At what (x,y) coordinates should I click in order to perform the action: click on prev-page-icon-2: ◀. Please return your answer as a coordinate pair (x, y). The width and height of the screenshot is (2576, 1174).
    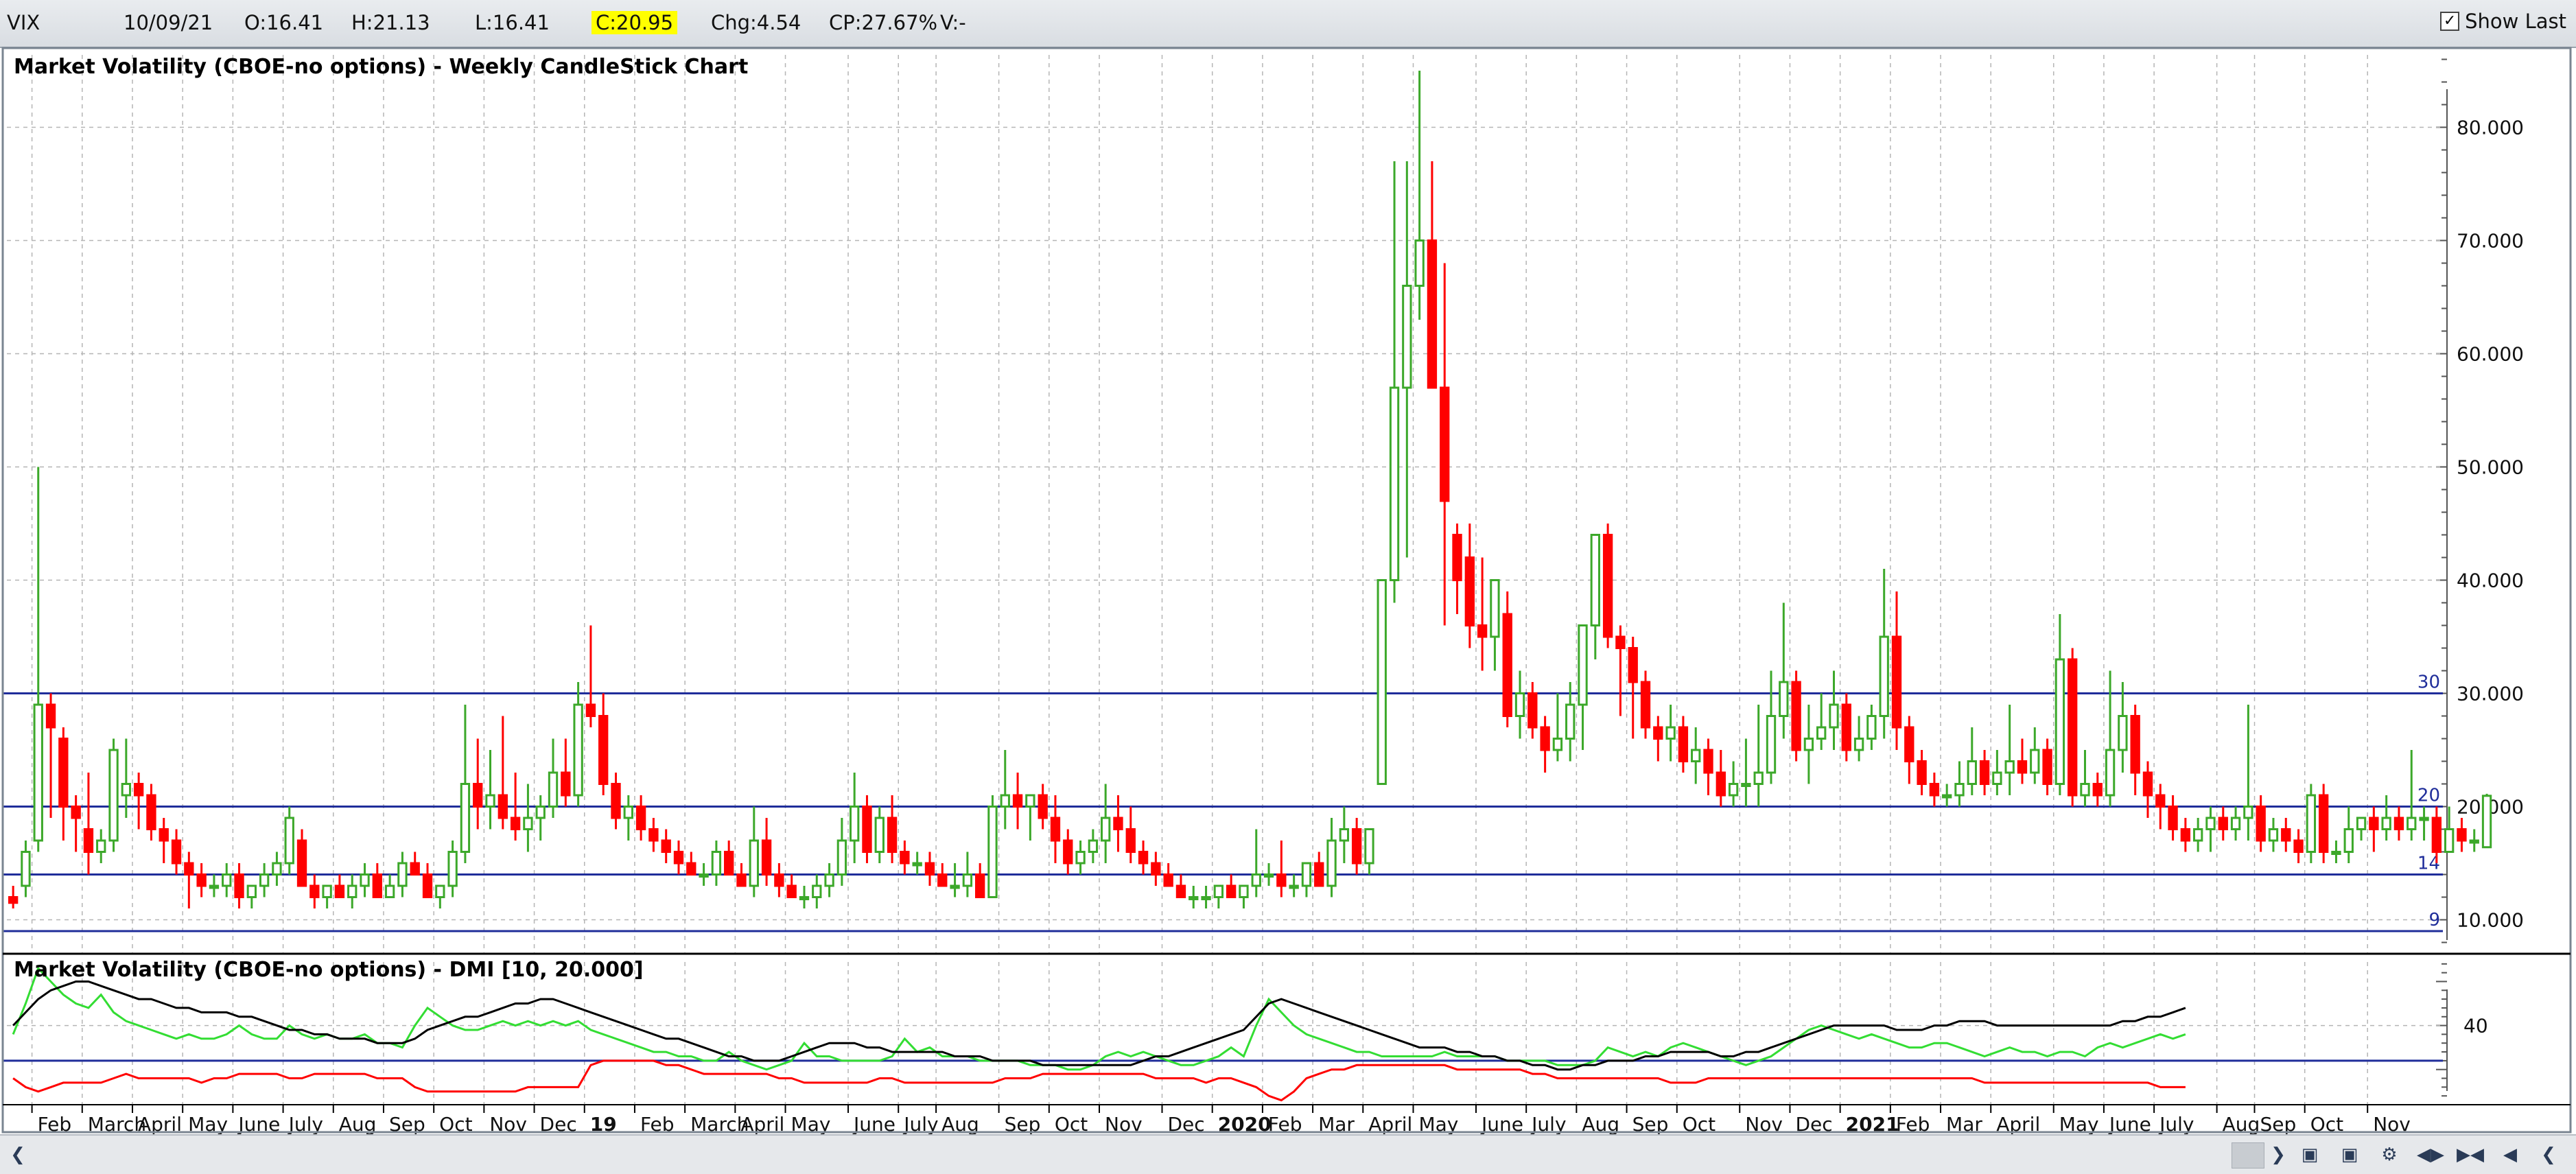
    Looking at the image, I should click on (2510, 1155).